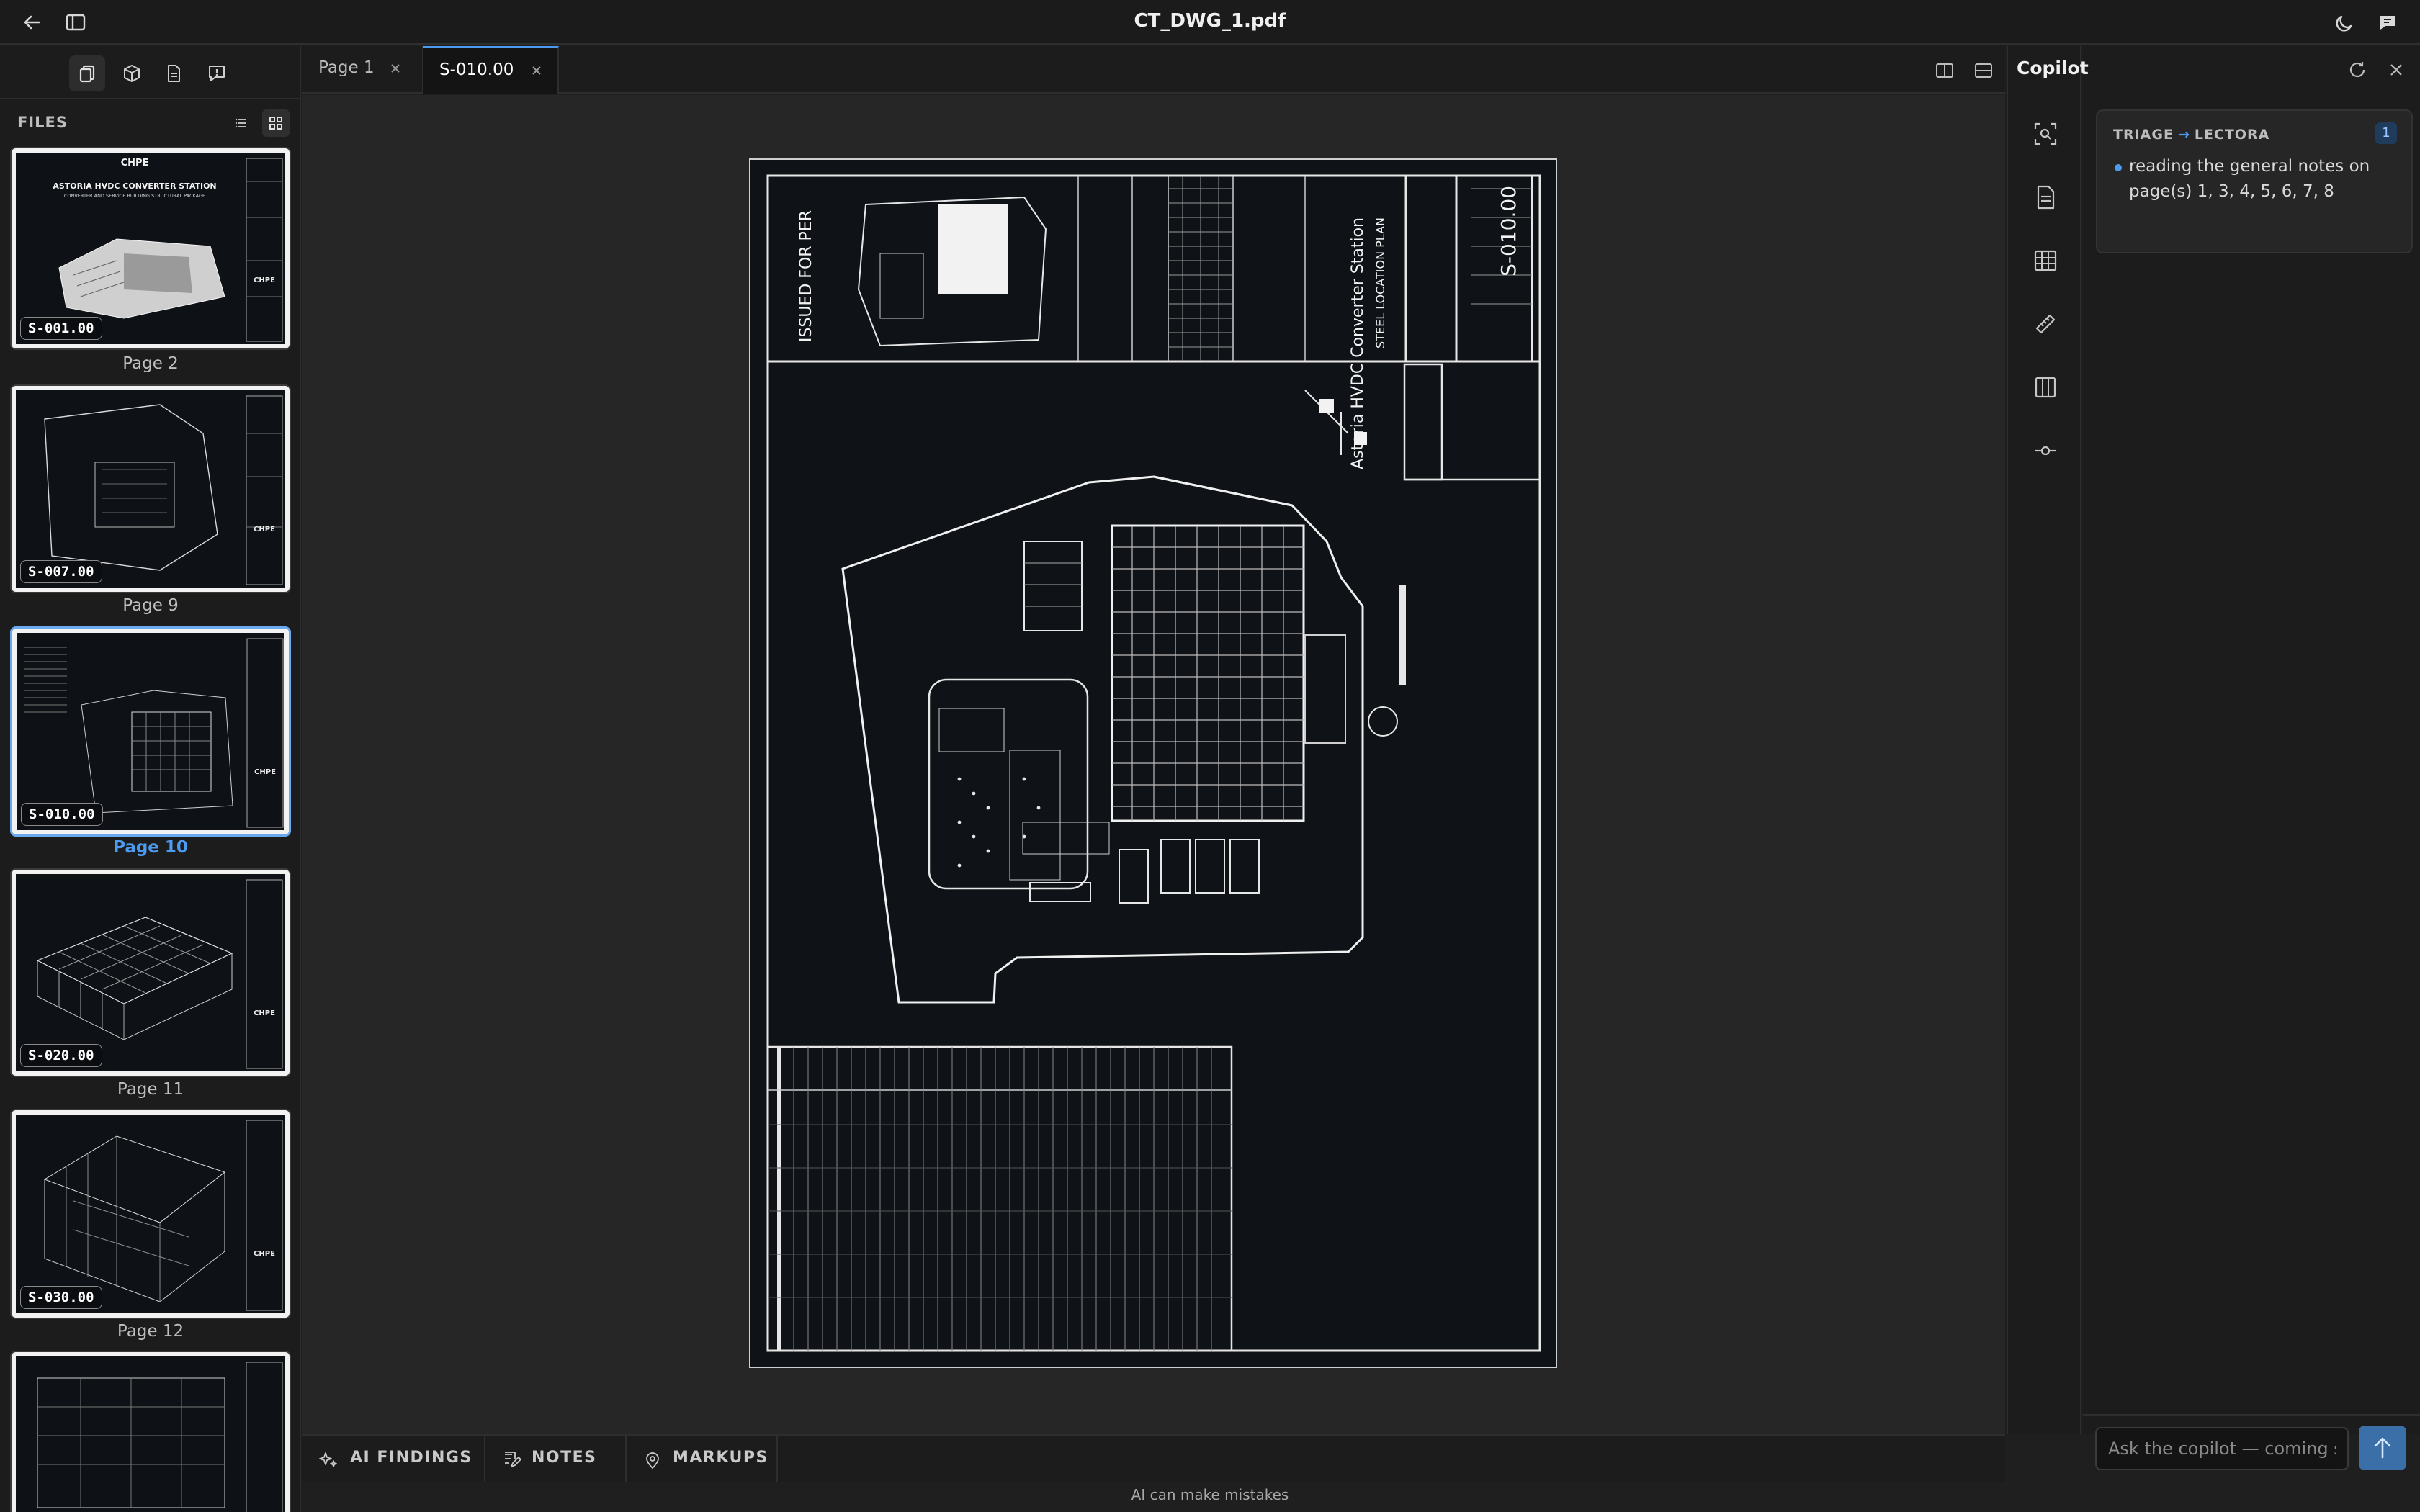  What do you see at coordinates (150, 847) in the screenshot?
I see `page-label: Page 10` at bounding box center [150, 847].